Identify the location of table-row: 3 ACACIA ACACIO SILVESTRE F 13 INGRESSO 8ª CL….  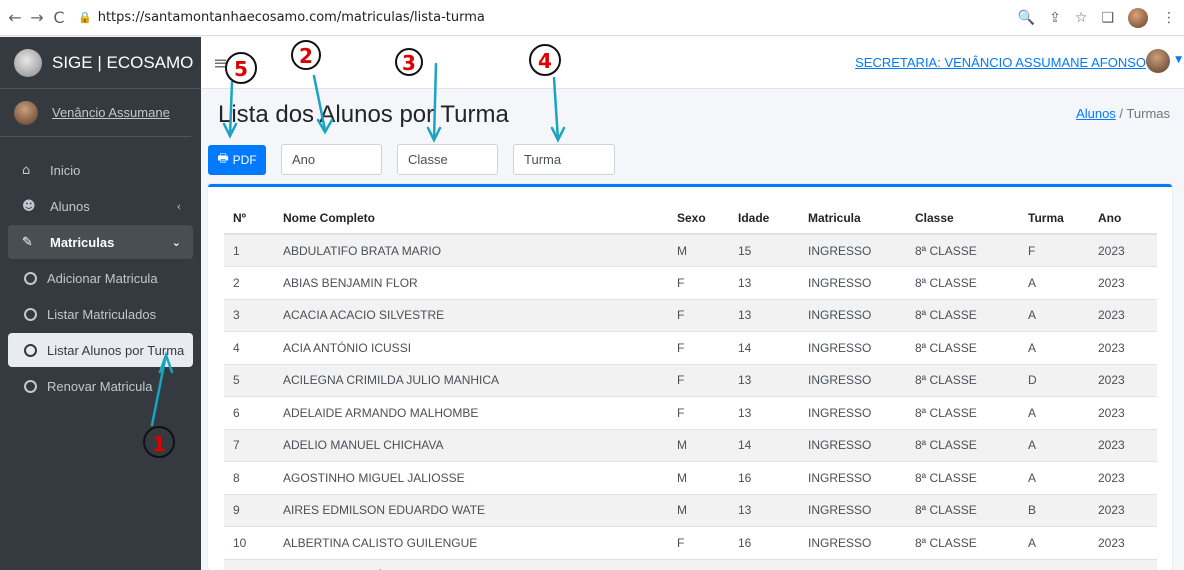
(690, 315).